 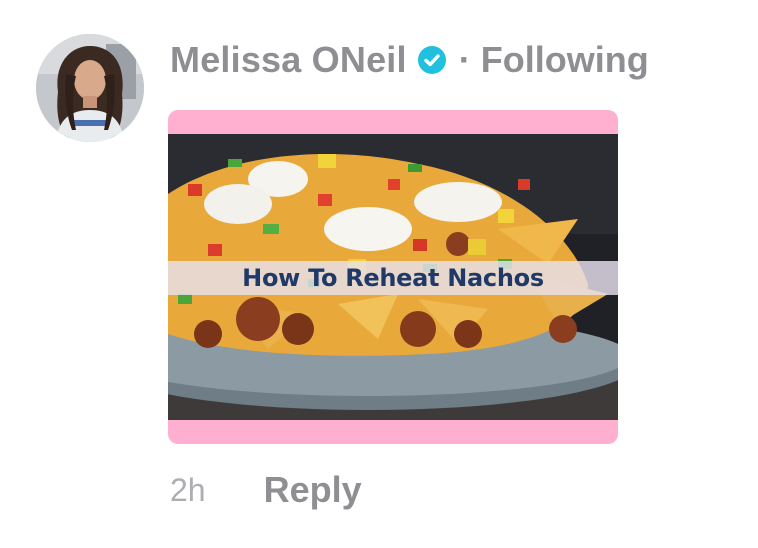 What do you see at coordinates (288, 60) in the screenshot?
I see `author-name: Melissa ONeil` at bounding box center [288, 60].